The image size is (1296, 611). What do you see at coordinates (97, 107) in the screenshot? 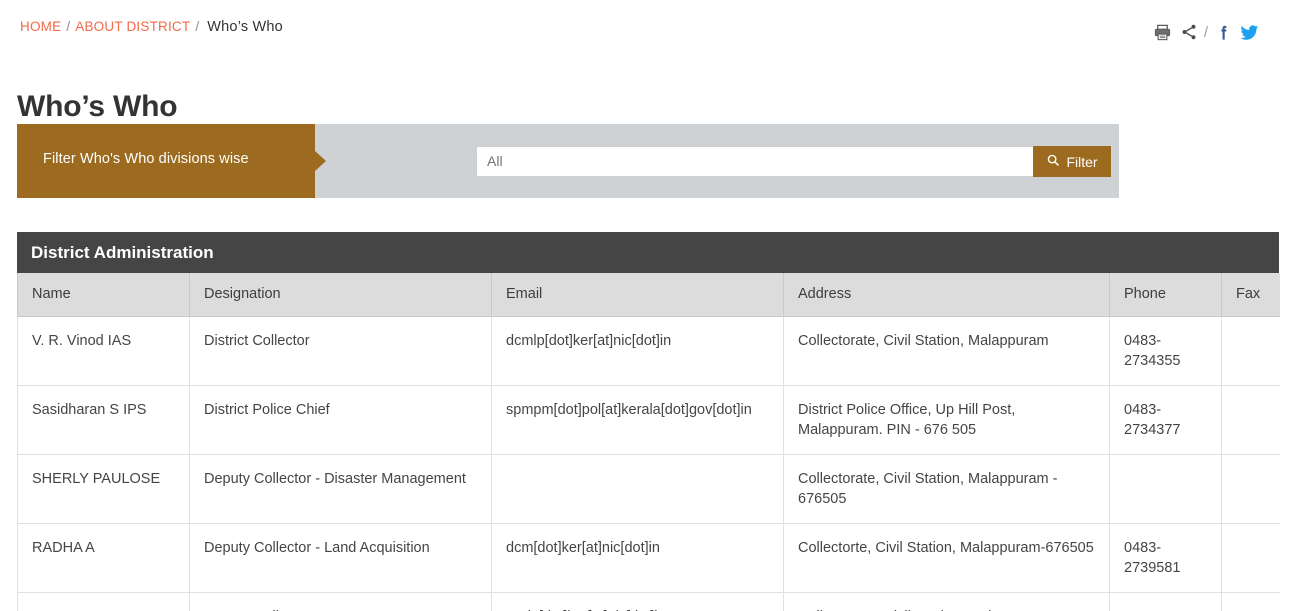
I see `page-title: Who’s Who` at bounding box center [97, 107].